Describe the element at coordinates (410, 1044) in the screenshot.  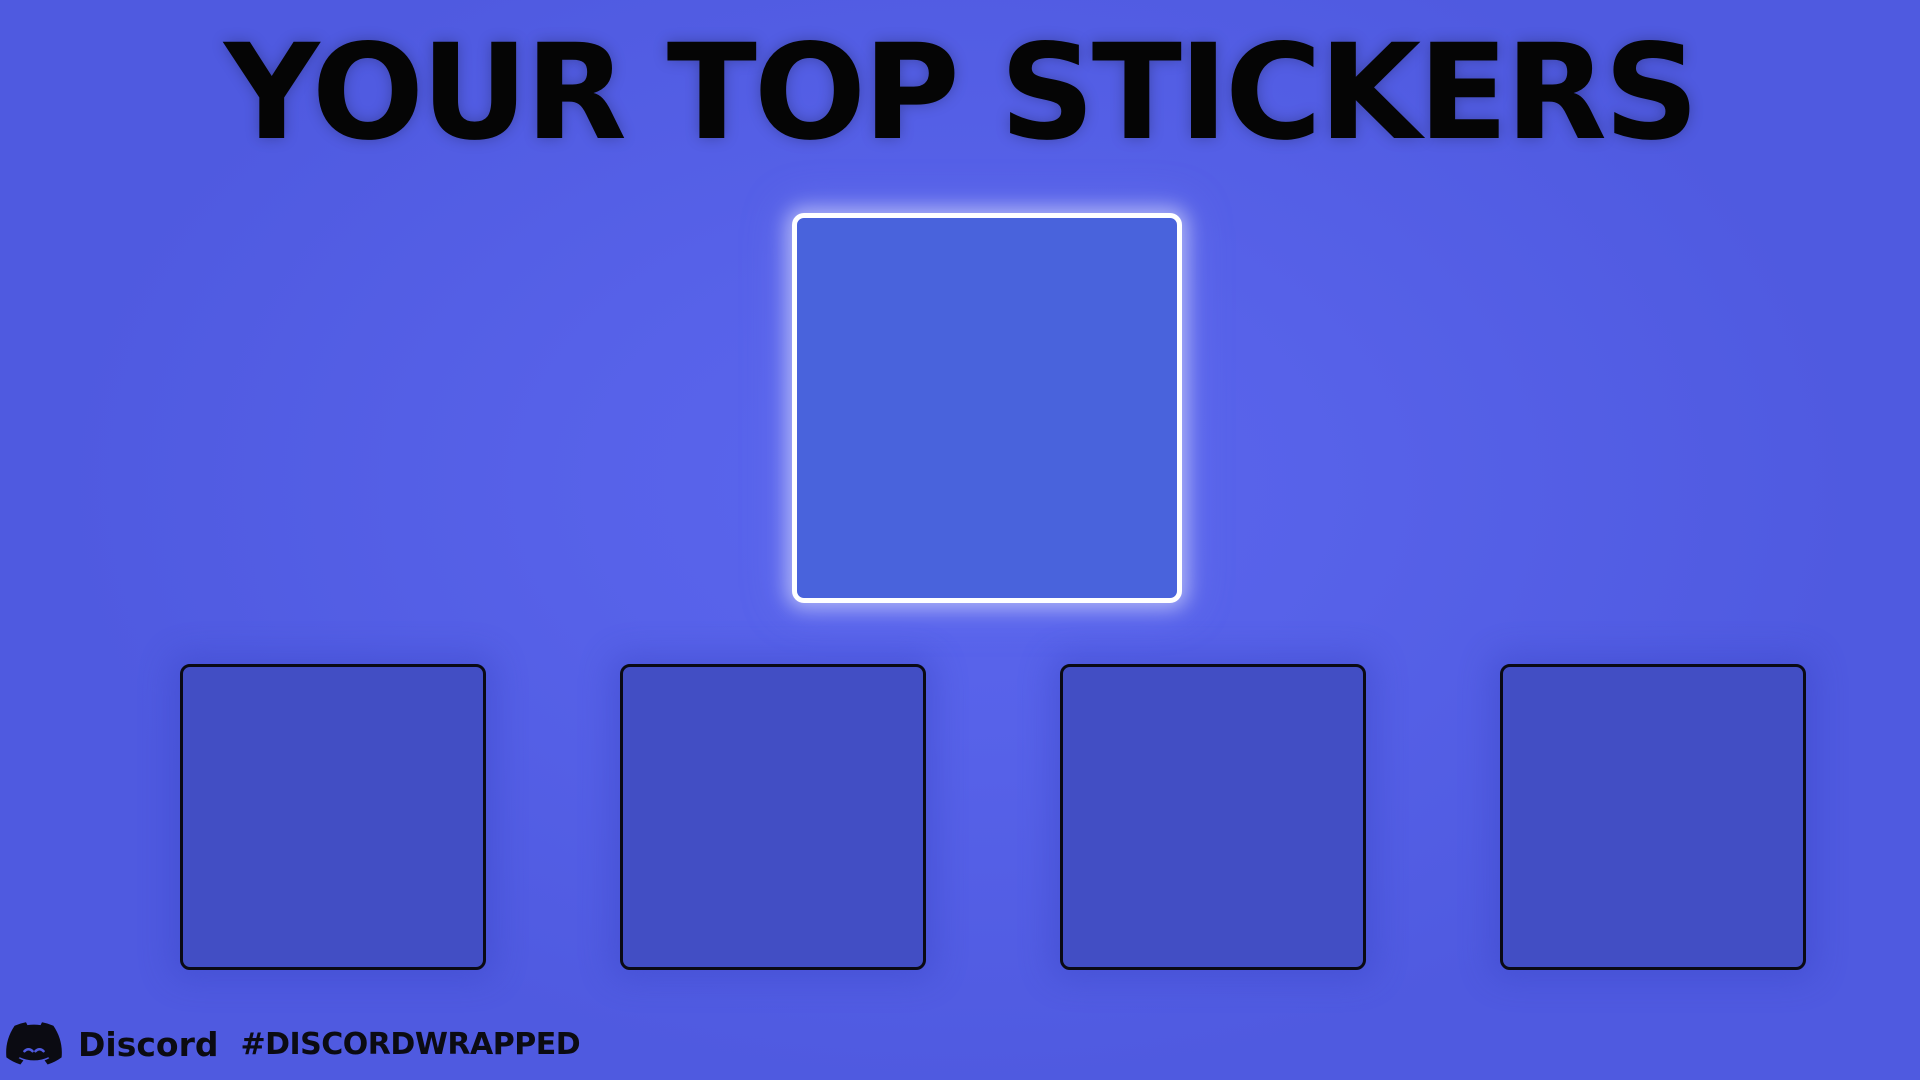
I see `hashtag-label: #DISCORDWRAPPED` at that location.